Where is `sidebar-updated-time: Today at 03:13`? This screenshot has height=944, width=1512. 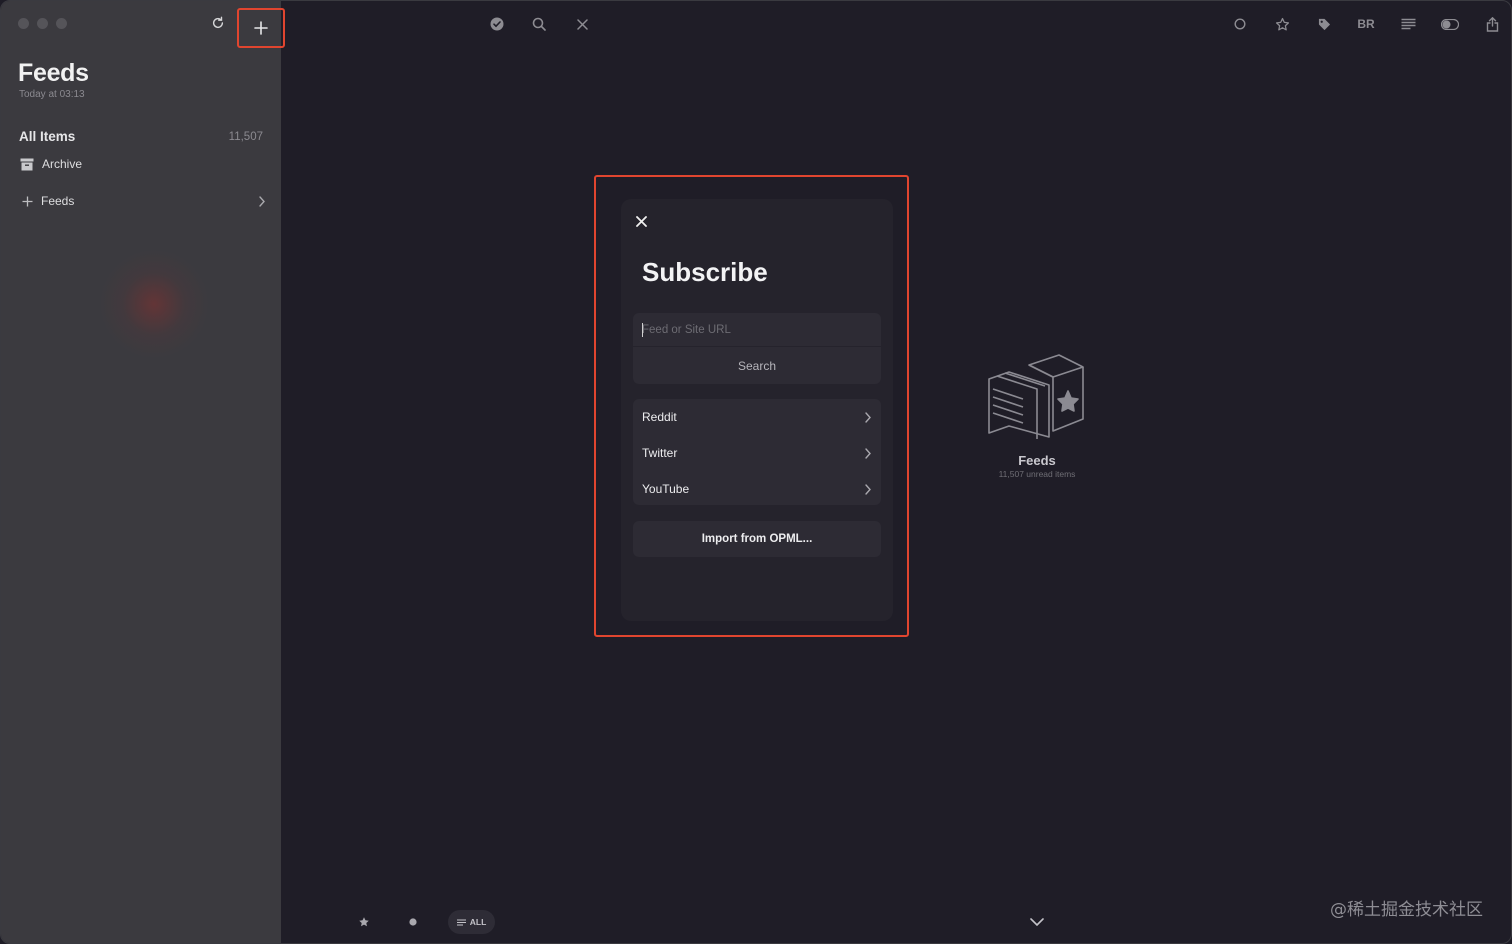 sidebar-updated-time: Today at 03:13 is located at coordinates (52, 94).